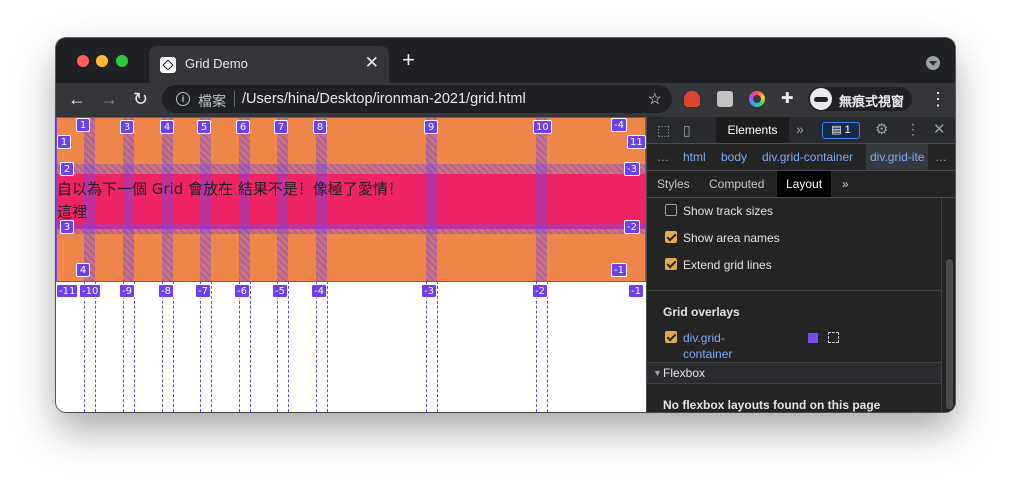 This screenshot has height=487, width=1011. Describe the element at coordinates (655, 99) in the screenshot. I see `bookmark-star-icon: ☆` at that location.